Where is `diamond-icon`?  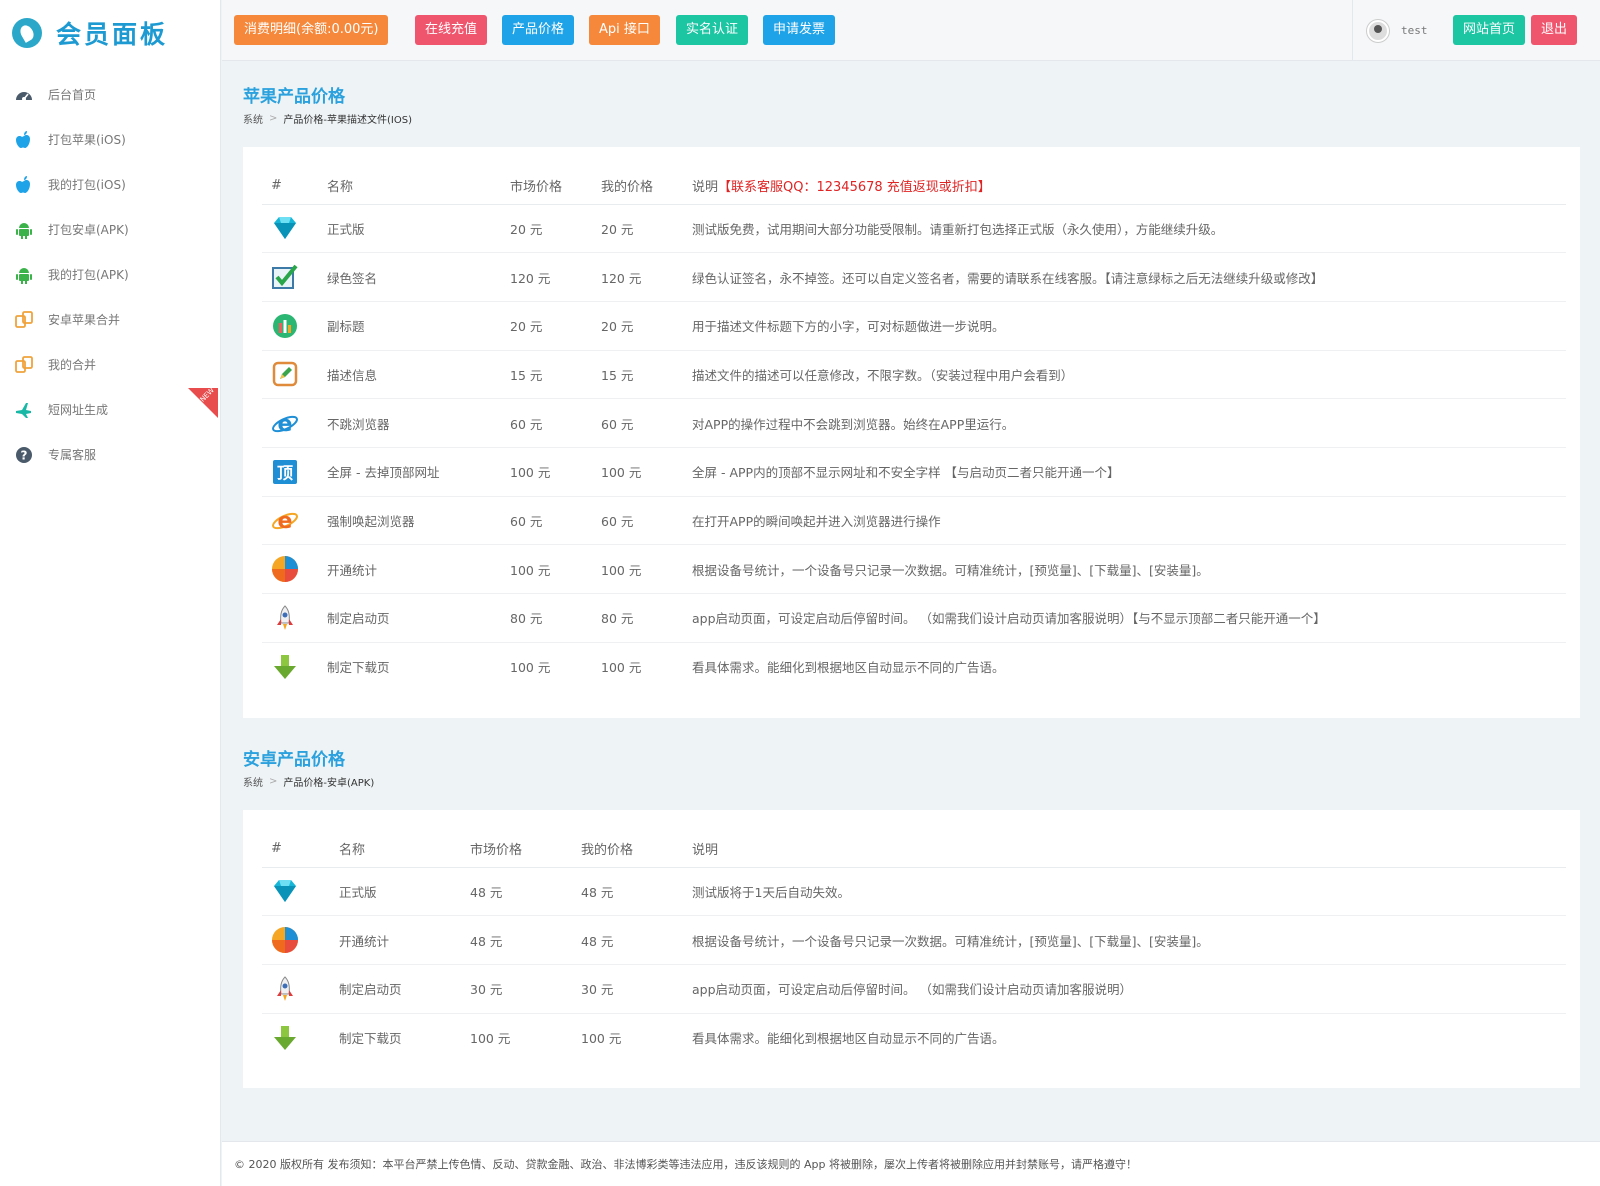
diamond-icon is located at coordinates (300, 891).